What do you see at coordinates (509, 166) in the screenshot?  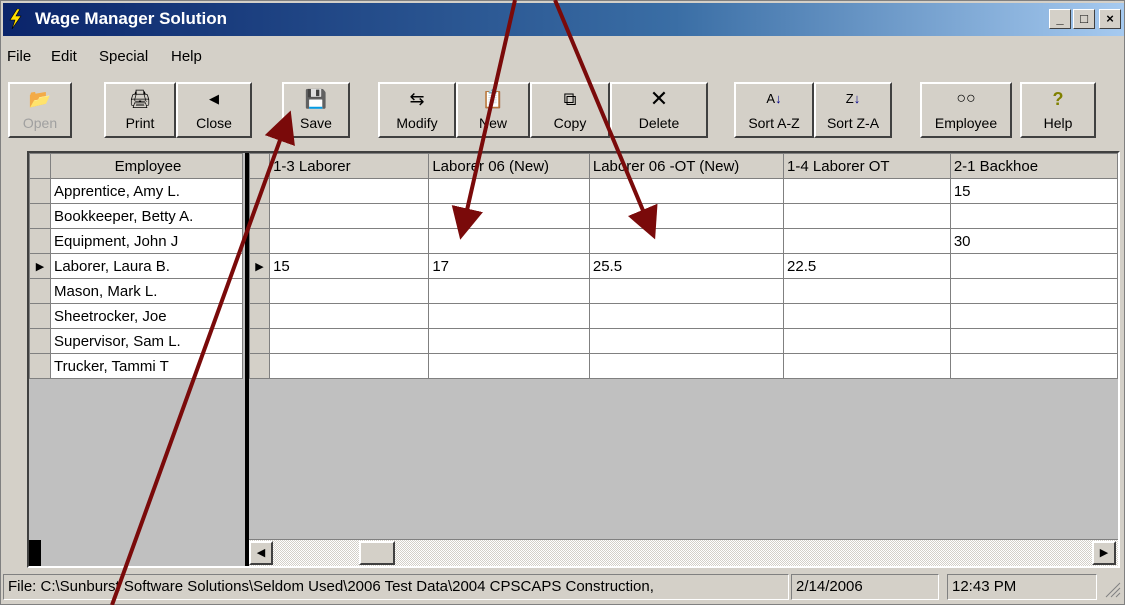 I see `column-header: Laborer 06 (New)` at bounding box center [509, 166].